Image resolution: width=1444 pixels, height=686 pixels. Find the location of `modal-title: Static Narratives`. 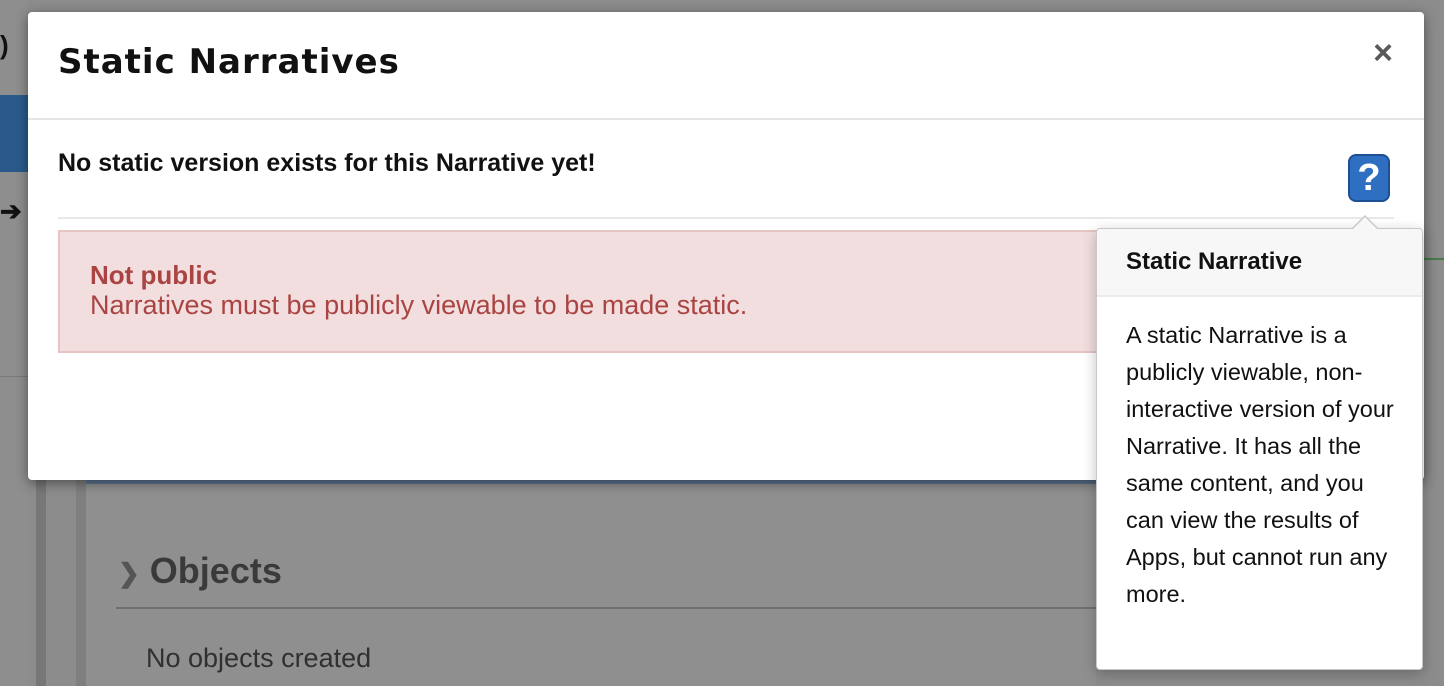

modal-title: Static Narratives is located at coordinates (229, 62).